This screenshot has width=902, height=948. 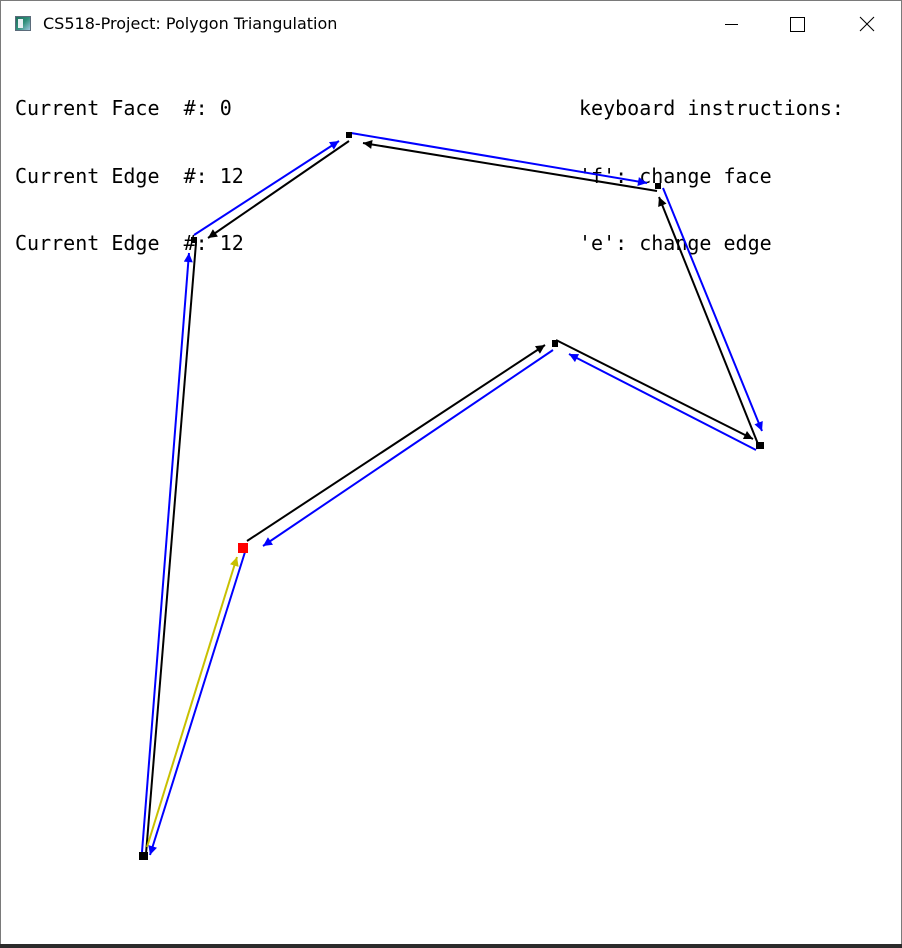 I want to click on maximize-button, so click(x=797, y=24).